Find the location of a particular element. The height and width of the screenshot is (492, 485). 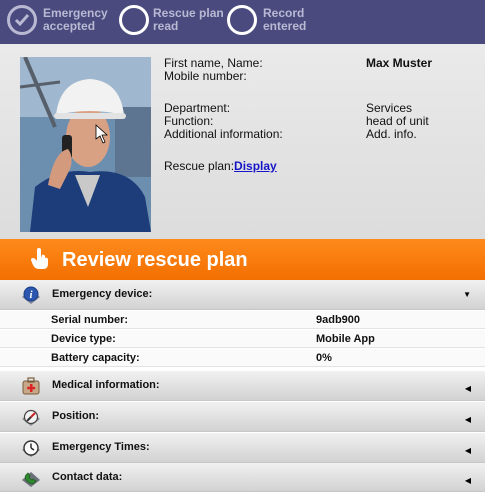

mobile-label: Mobile number: is located at coordinates (205, 76).